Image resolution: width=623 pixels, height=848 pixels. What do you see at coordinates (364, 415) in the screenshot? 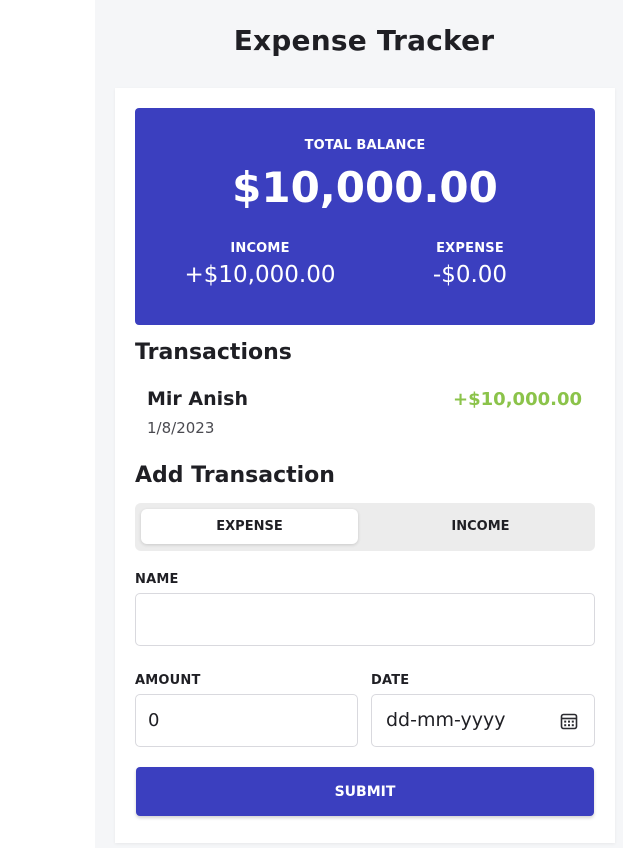
I see `transaction-item: Mir Anish 1/8/2023 +$10,000.00` at bounding box center [364, 415].